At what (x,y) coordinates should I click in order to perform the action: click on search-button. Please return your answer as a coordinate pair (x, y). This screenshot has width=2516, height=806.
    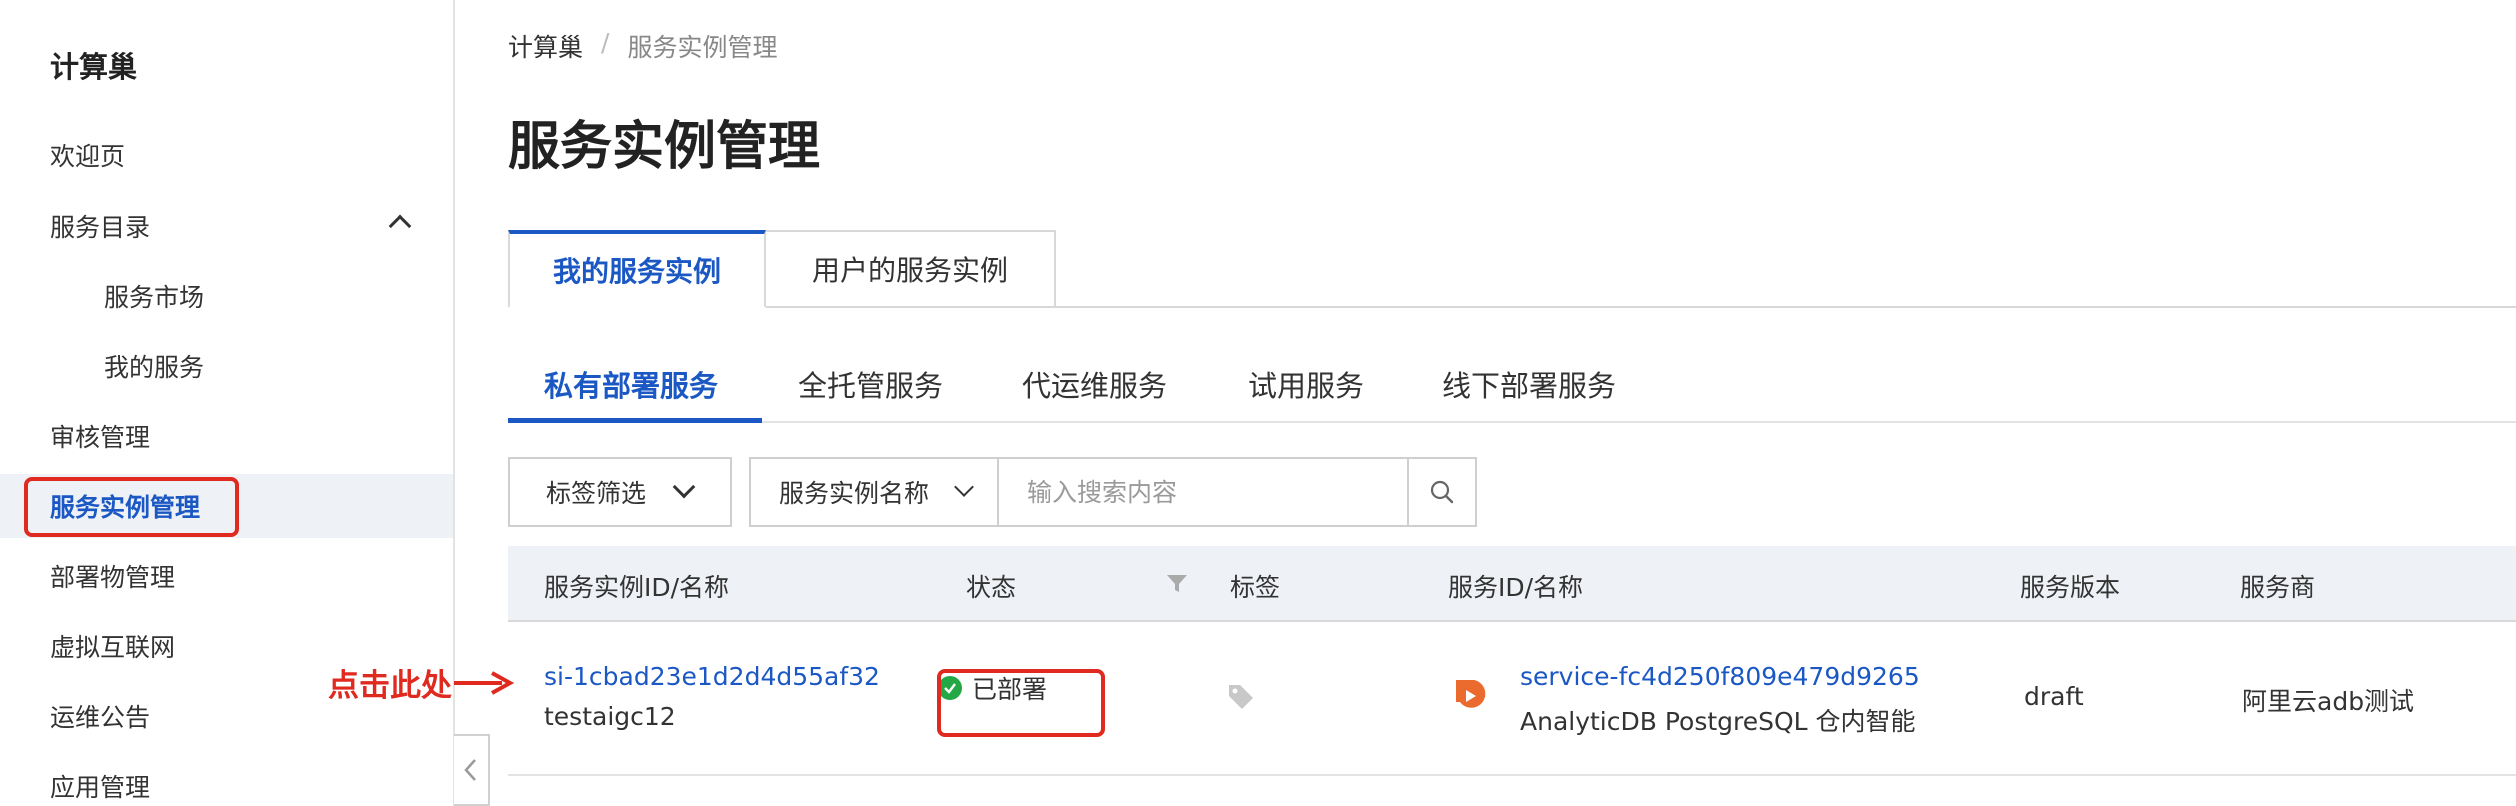
    Looking at the image, I should click on (1441, 492).